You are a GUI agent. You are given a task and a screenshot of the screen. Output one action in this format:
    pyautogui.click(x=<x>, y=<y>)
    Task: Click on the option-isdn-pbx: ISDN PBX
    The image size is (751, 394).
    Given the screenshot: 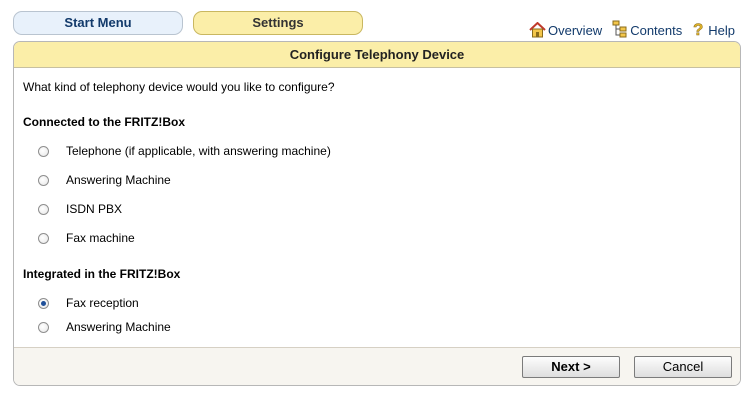 What is the action you would take?
    pyautogui.click(x=80, y=209)
    